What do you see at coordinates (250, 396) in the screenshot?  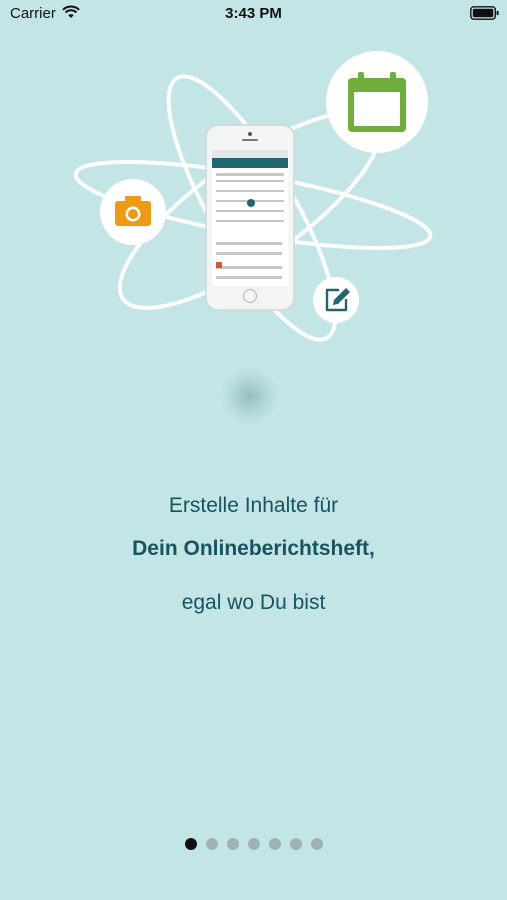 I see `shadow-blob` at bounding box center [250, 396].